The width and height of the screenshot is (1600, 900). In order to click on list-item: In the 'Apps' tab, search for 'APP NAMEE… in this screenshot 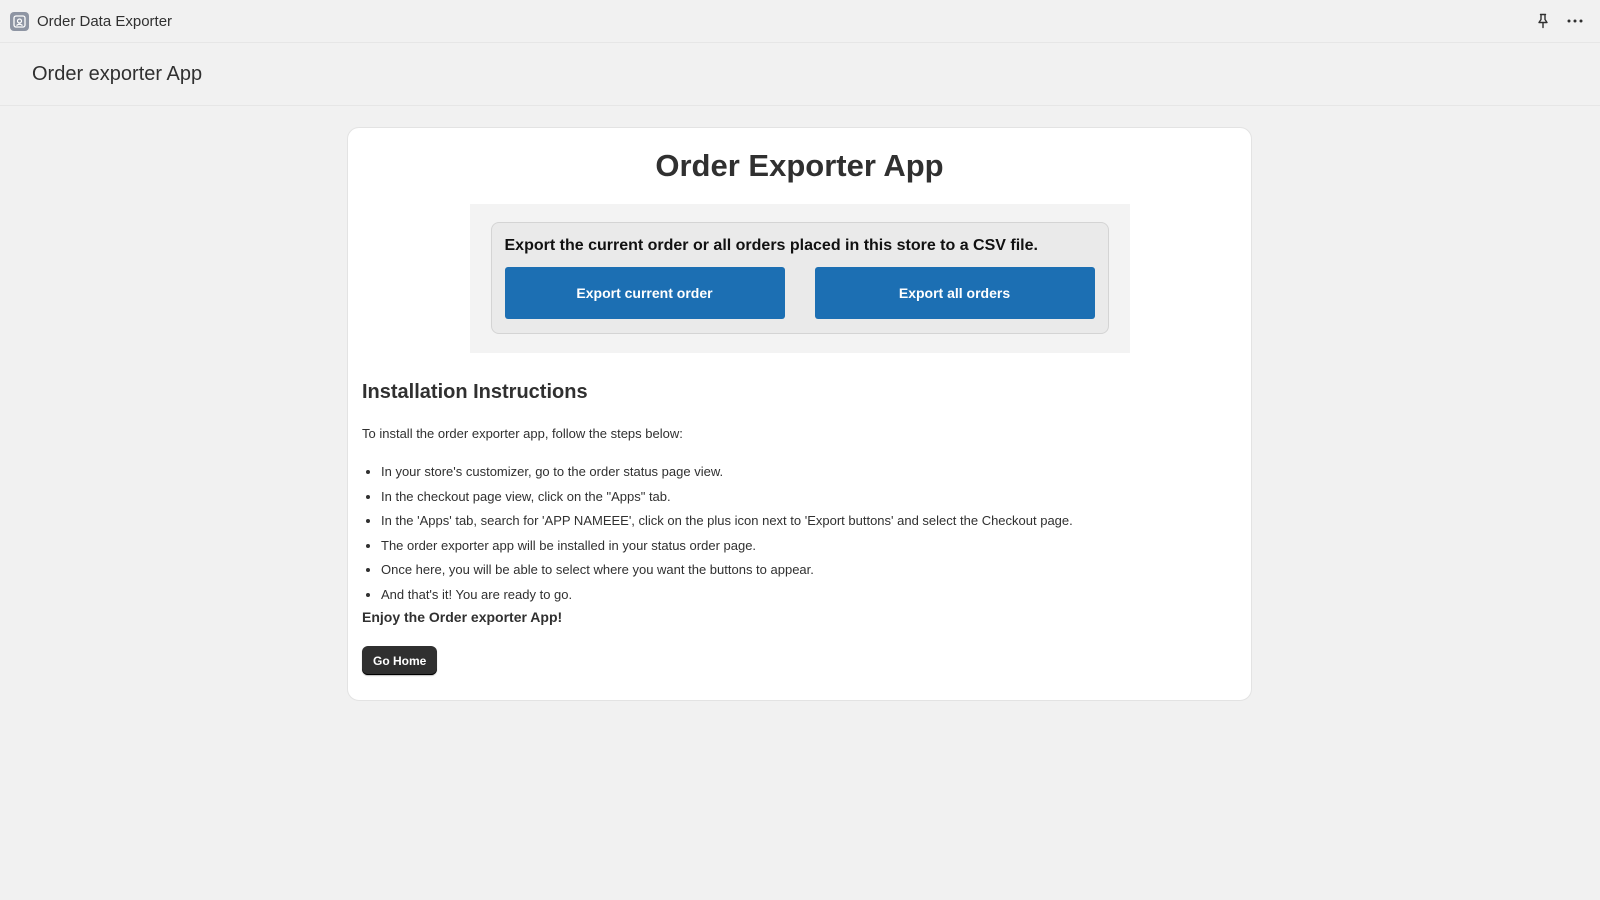, I will do `click(809, 521)`.